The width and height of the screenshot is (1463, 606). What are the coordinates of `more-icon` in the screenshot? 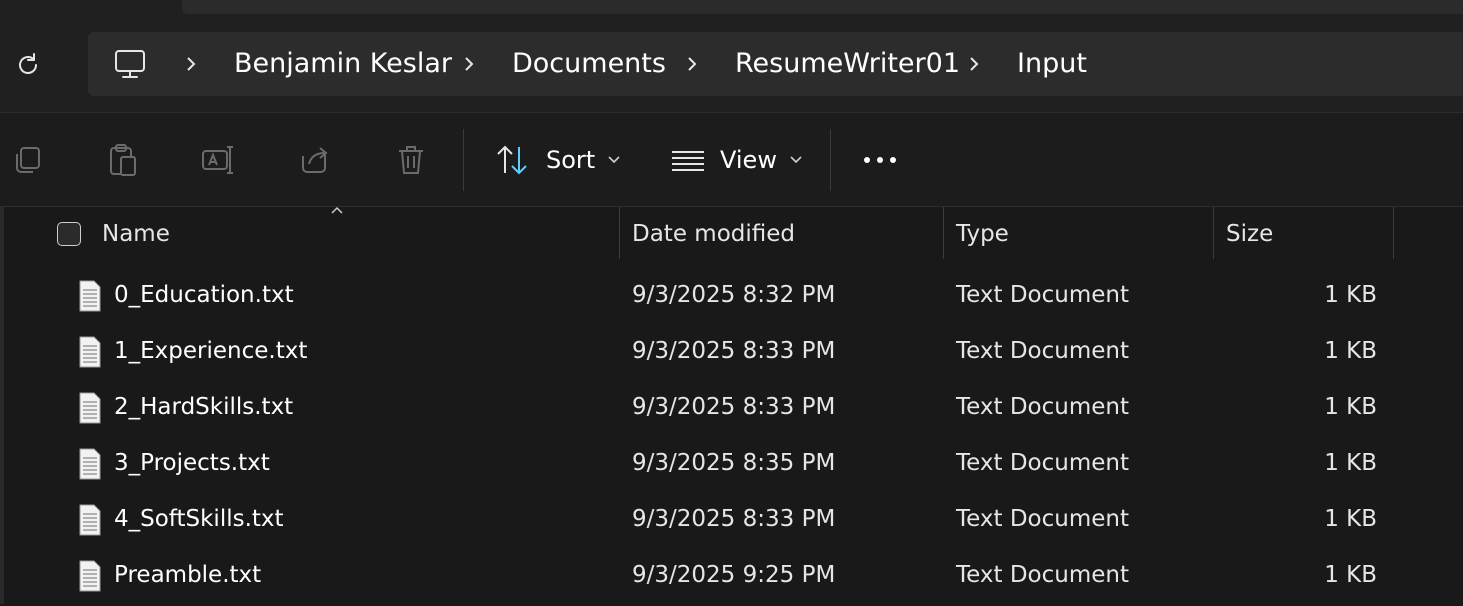 It's located at (880, 160).